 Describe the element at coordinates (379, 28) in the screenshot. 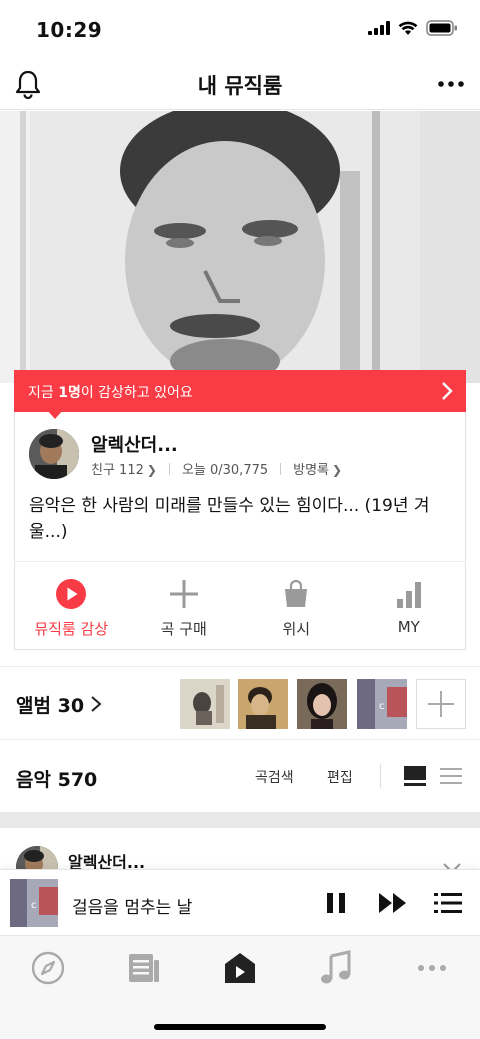

I see `signal-icon` at that location.